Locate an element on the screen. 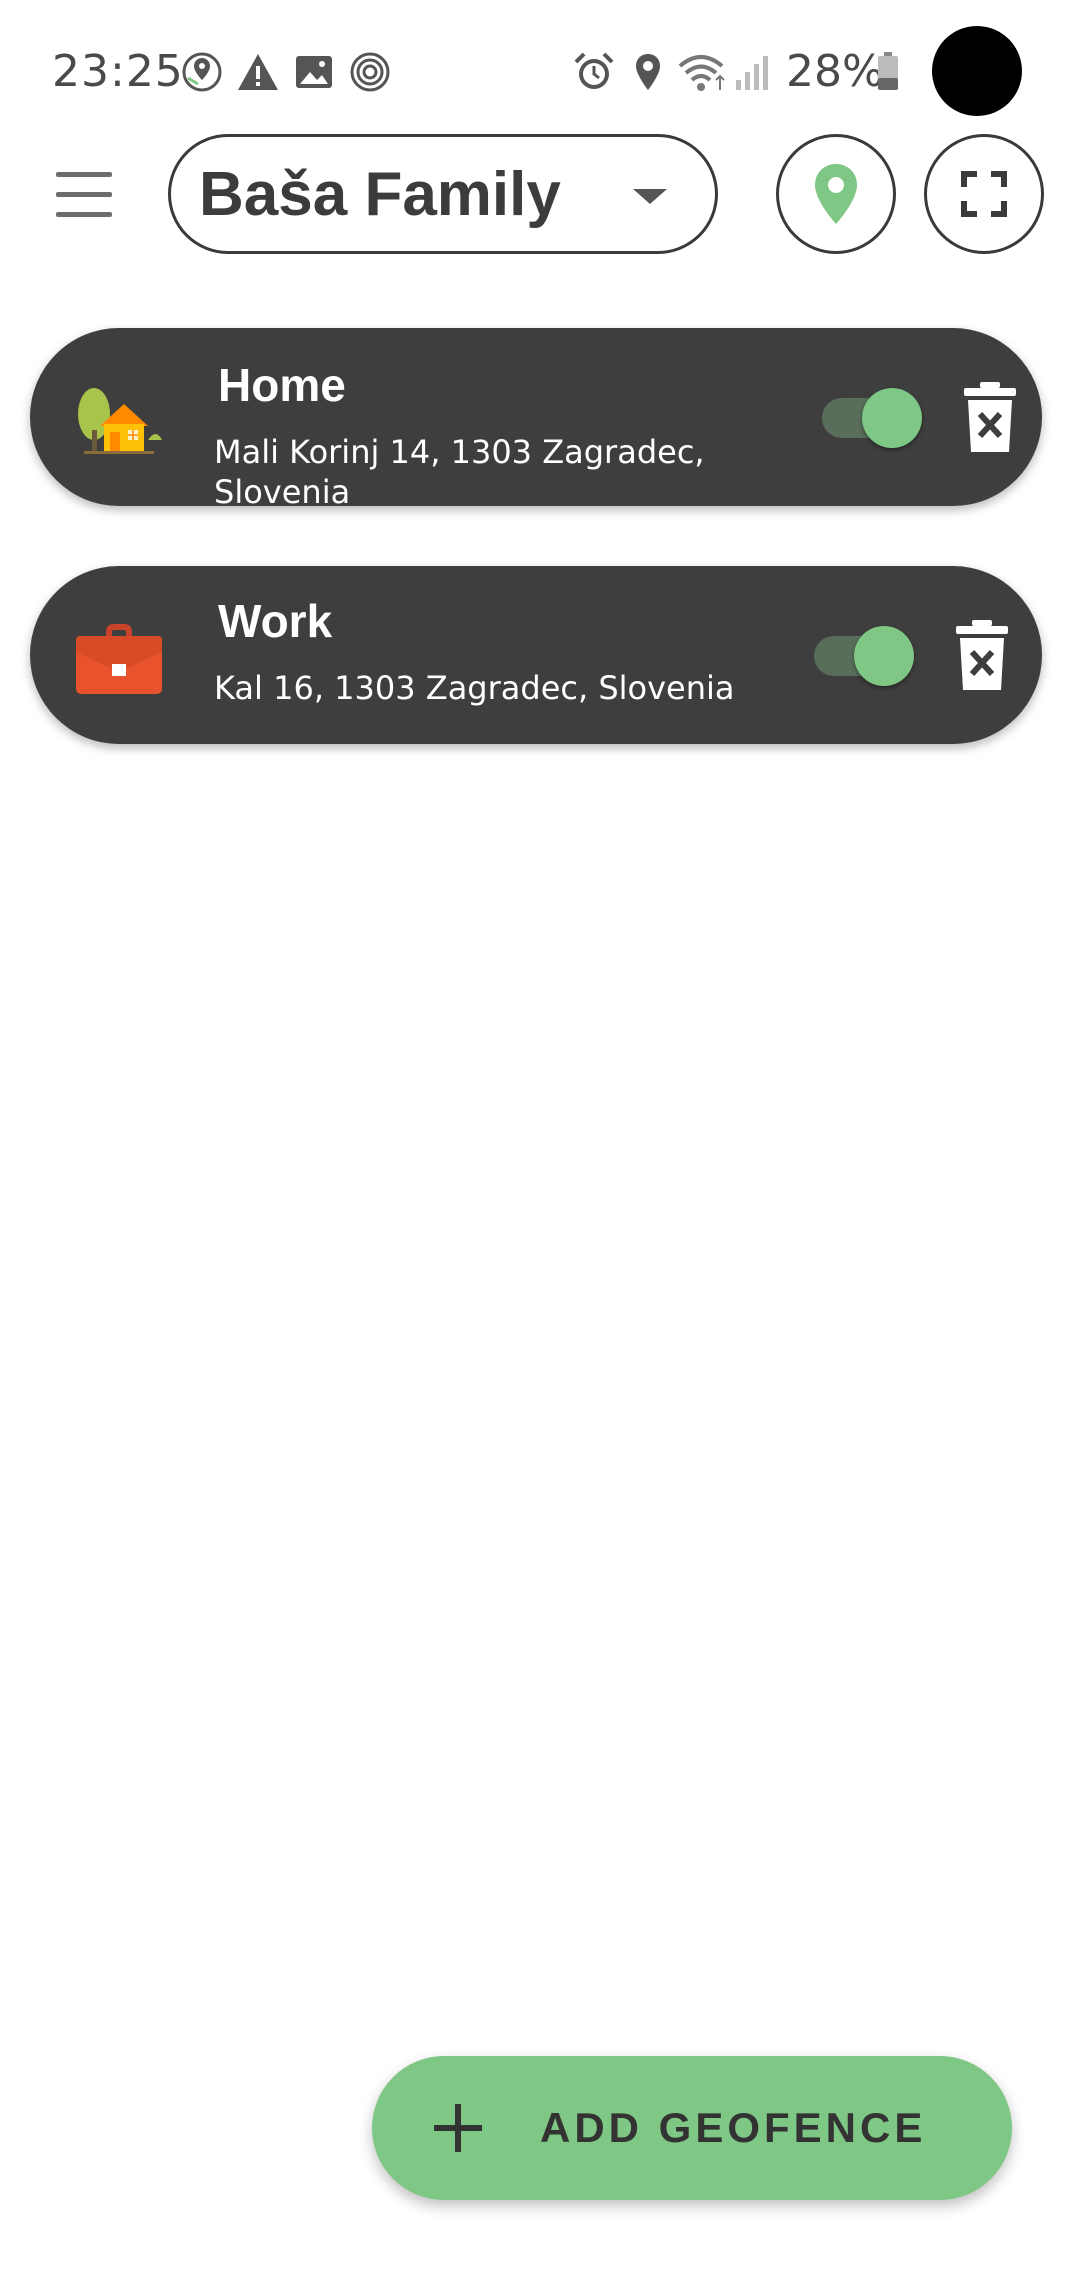  fullscreen-button is located at coordinates (984, 194).